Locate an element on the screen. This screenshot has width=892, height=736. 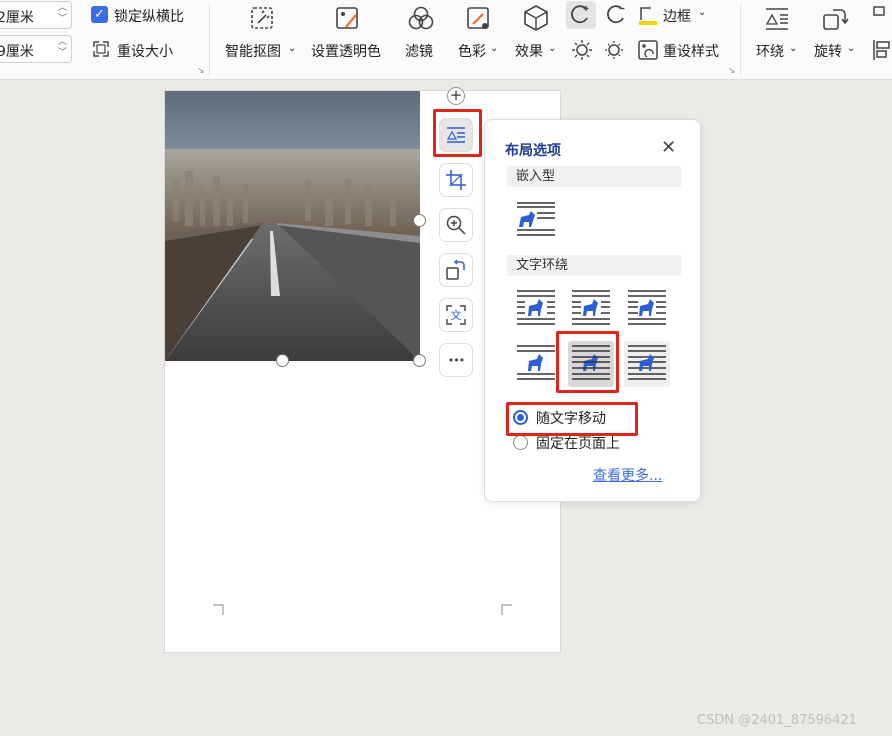
contrast-down-icon is located at coordinates (614, 50).